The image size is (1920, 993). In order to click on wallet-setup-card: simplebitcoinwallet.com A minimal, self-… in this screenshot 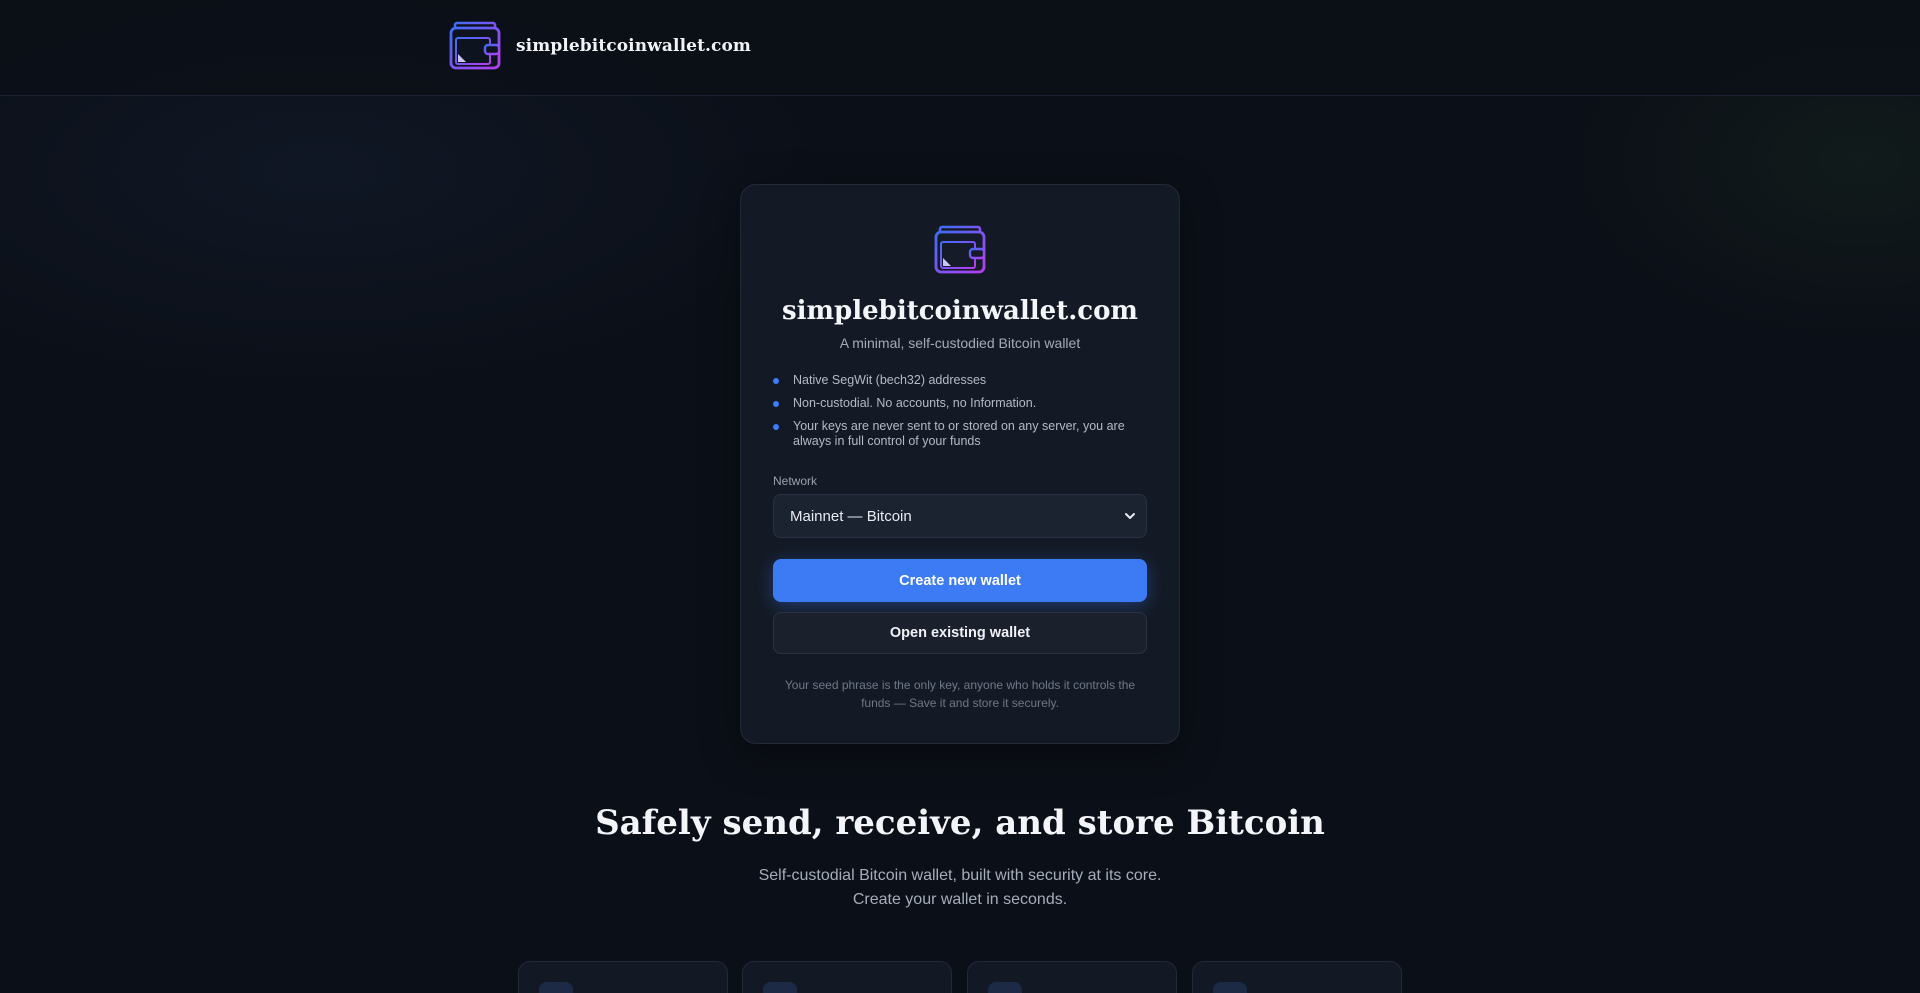, I will do `click(960, 464)`.